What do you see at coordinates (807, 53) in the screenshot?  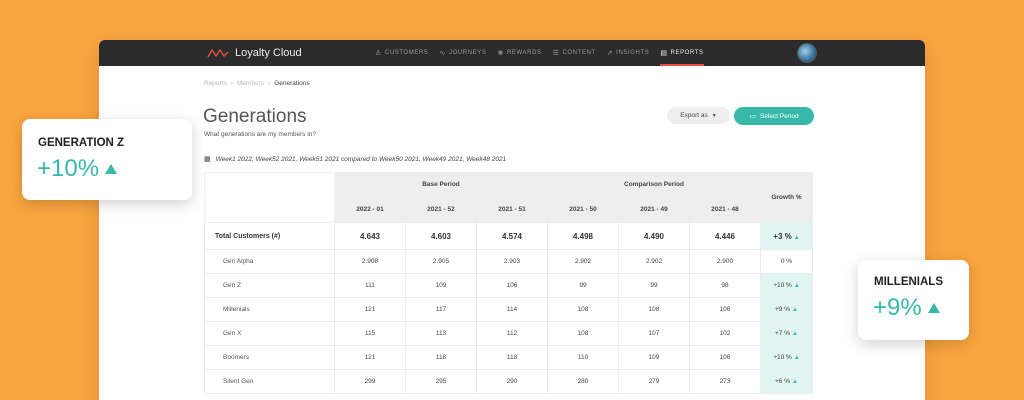 I see `avatar` at bounding box center [807, 53].